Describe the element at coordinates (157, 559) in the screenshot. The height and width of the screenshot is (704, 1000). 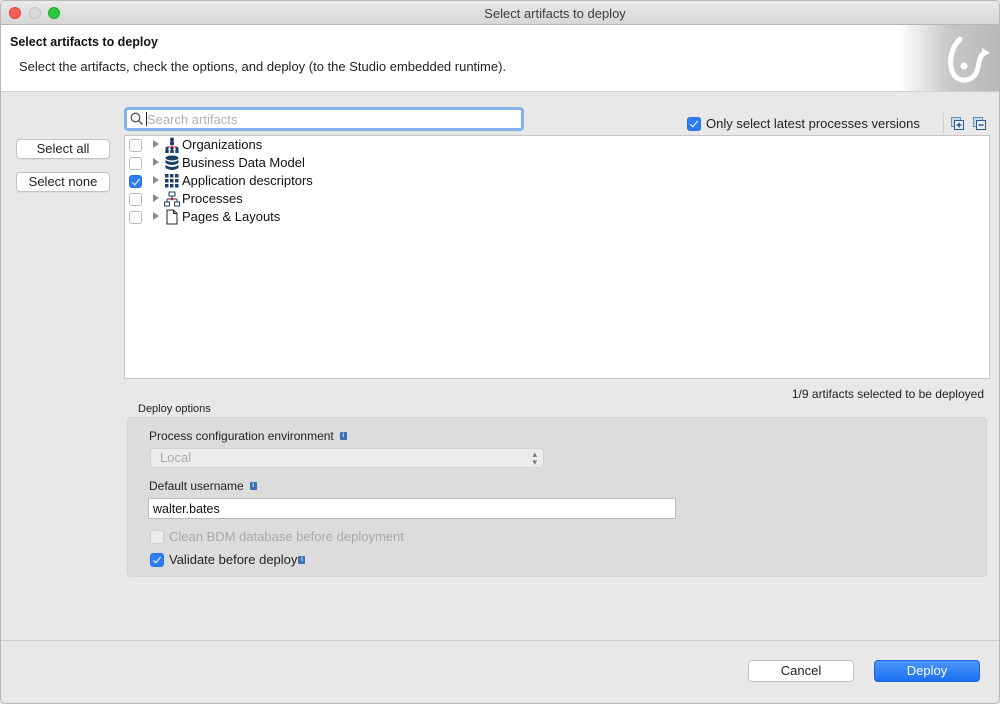
I see `validate-checkbox` at that location.